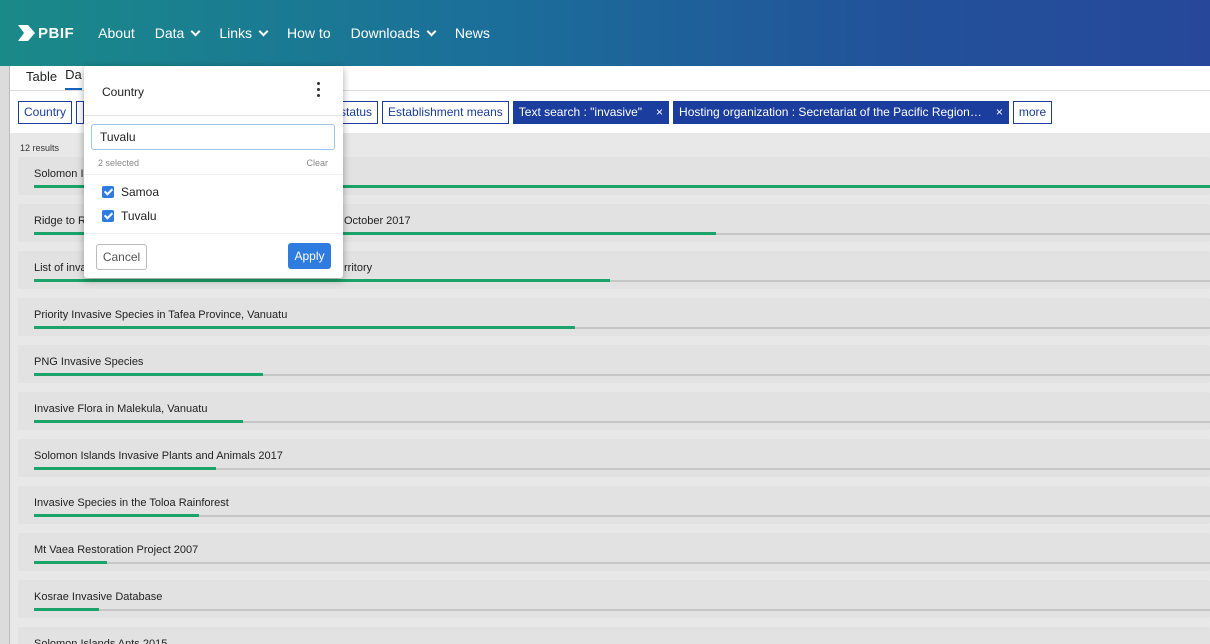 The width and height of the screenshot is (1210, 644). Describe the element at coordinates (60, 268) in the screenshot. I see `result-title: List of inva` at that location.